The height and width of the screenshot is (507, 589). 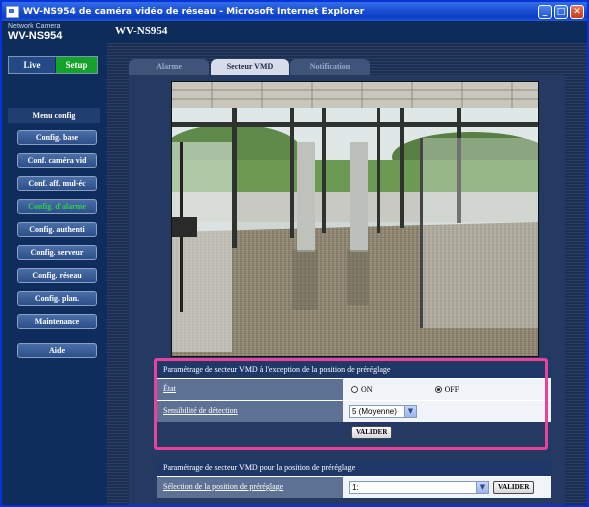 I want to click on radio-off: OFF, so click(x=447, y=389).